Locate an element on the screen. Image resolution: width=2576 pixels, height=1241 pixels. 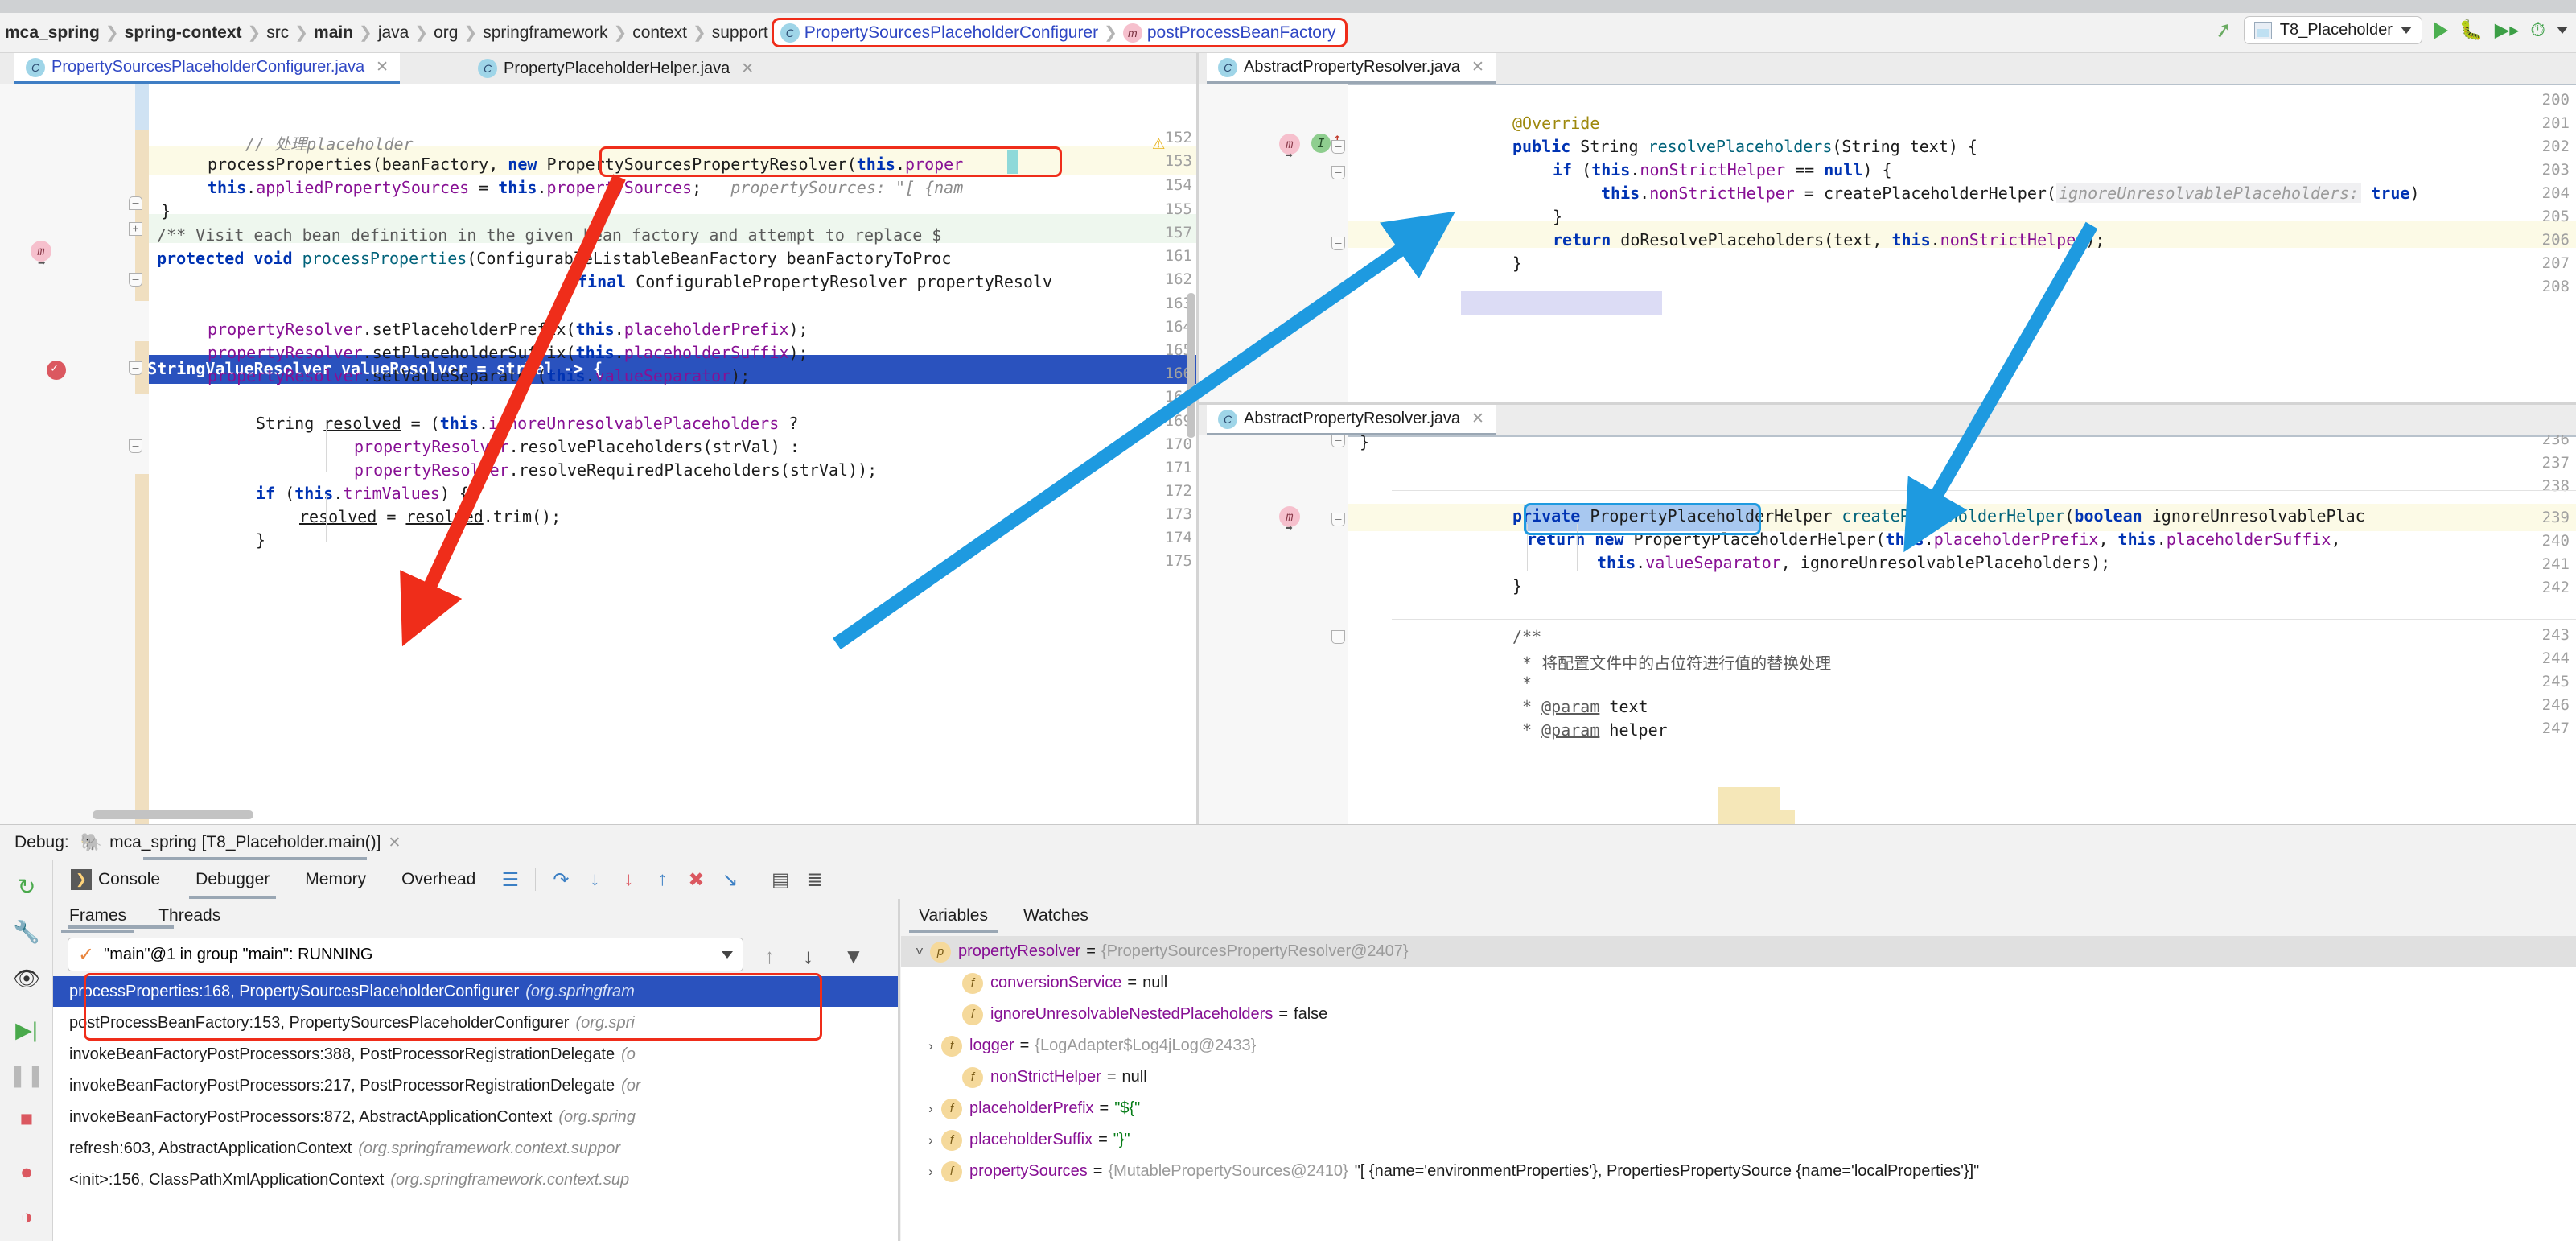
editor-tab-apr-top: C AbstractPropertyResolver.java ✕ is located at coordinates (1351, 69).